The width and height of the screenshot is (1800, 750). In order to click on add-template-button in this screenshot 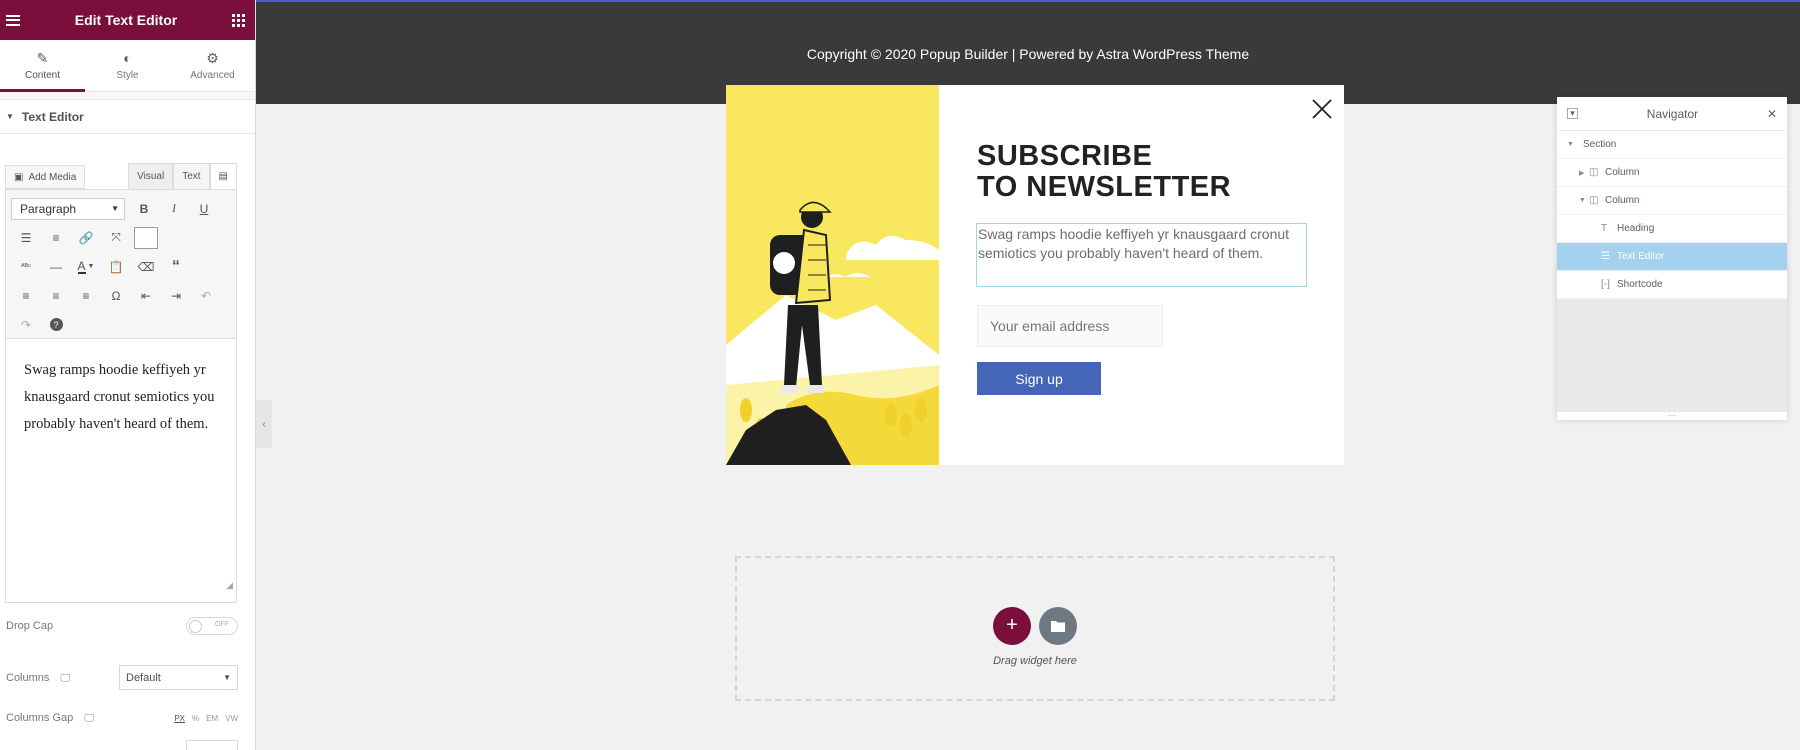, I will do `click(1058, 625)`.